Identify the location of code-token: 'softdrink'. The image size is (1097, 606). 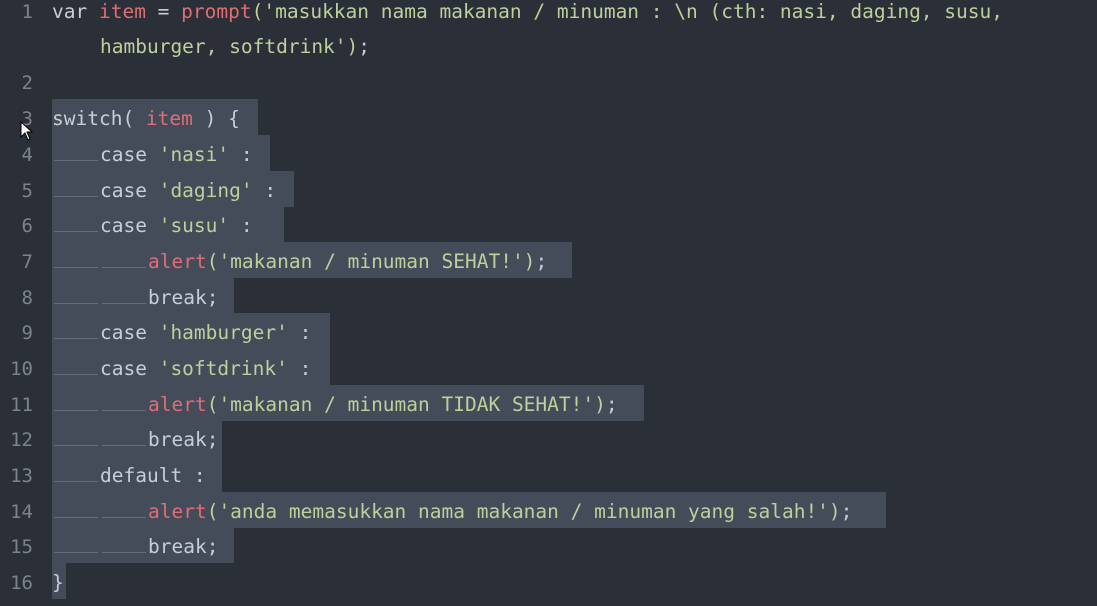
(223, 368).